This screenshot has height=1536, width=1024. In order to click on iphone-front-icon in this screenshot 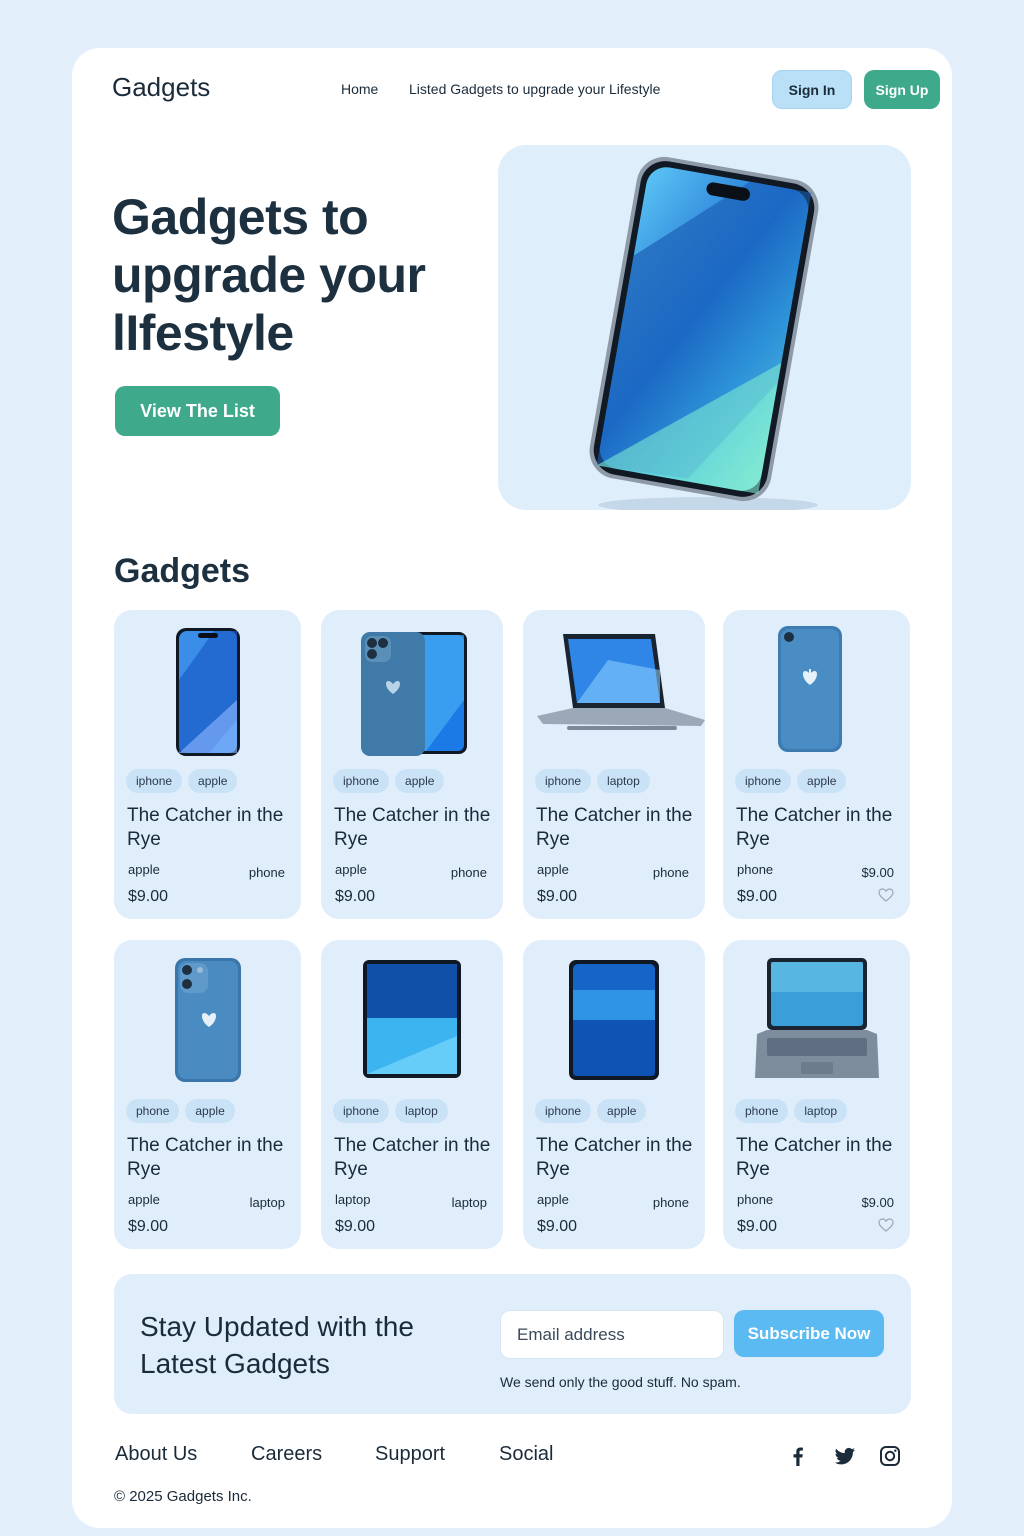, I will do `click(208, 692)`.